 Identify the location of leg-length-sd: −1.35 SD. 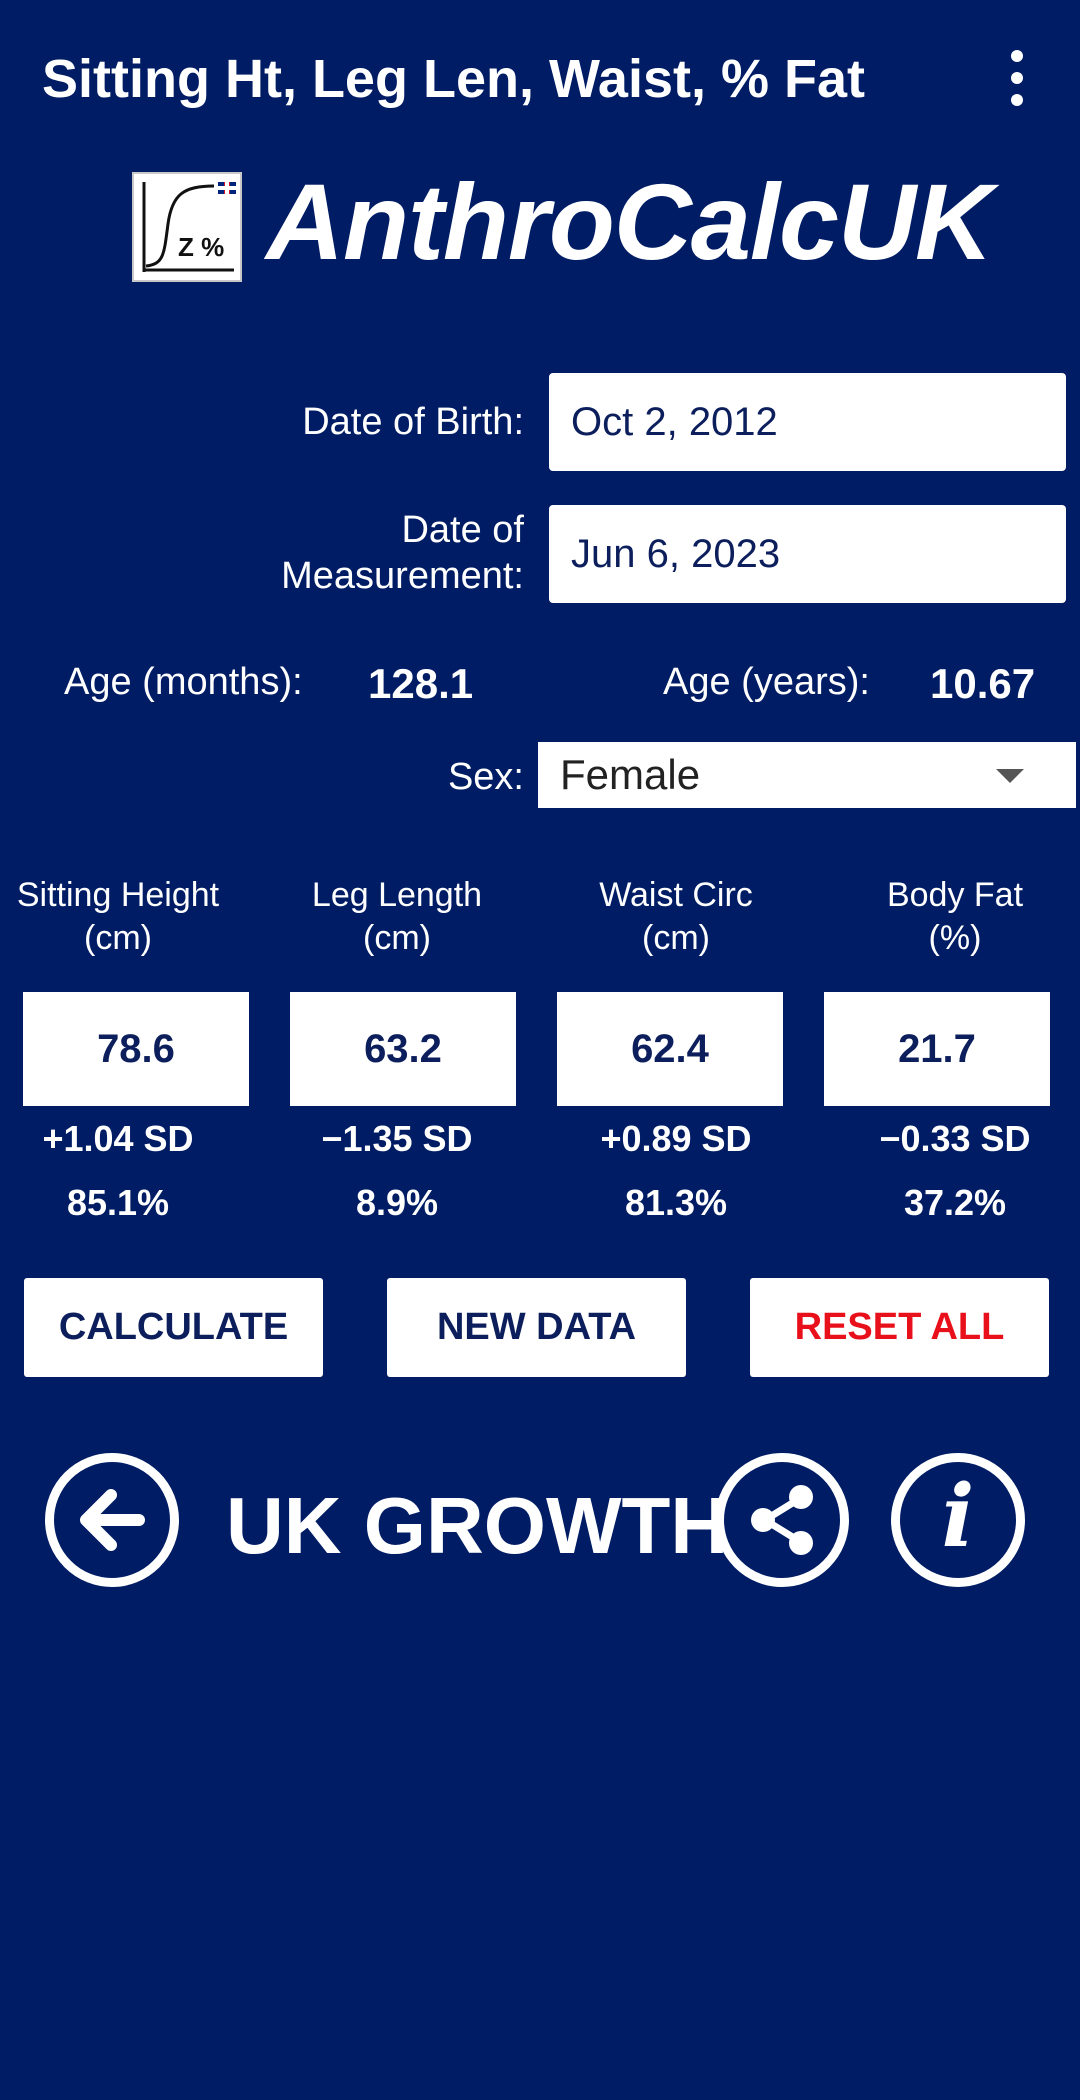
(397, 1138).